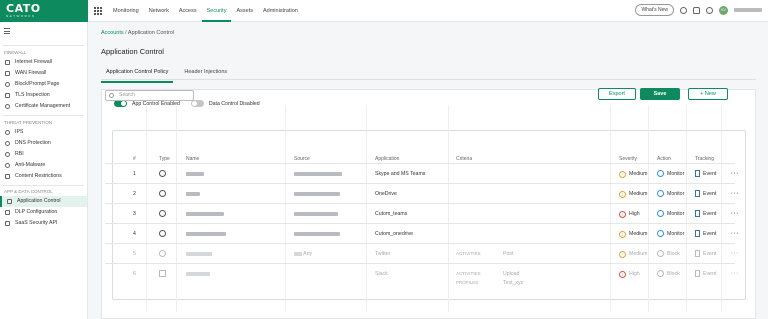 This screenshot has width=768, height=319. Describe the element at coordinates (164, 159) in the screenshot. I see `col-type: Type` at that location.